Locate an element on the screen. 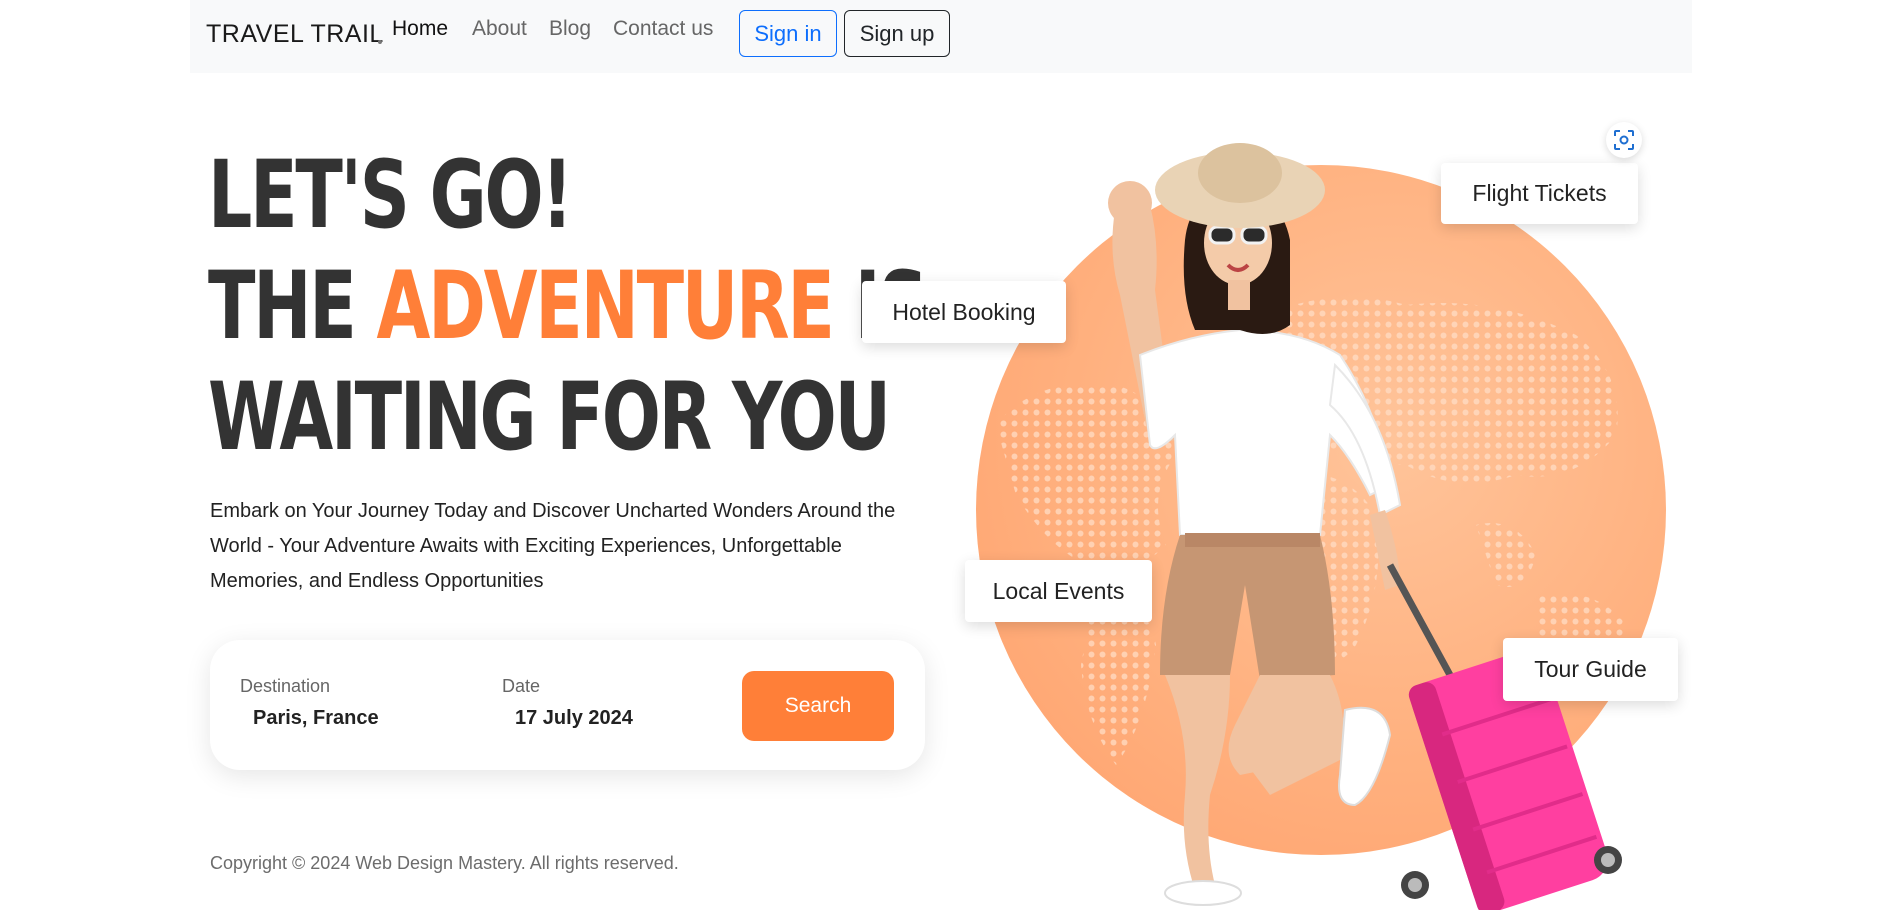 This screenshot has height=910, width=1880. focus-scan-icon is located at coordinates (1624, 140).